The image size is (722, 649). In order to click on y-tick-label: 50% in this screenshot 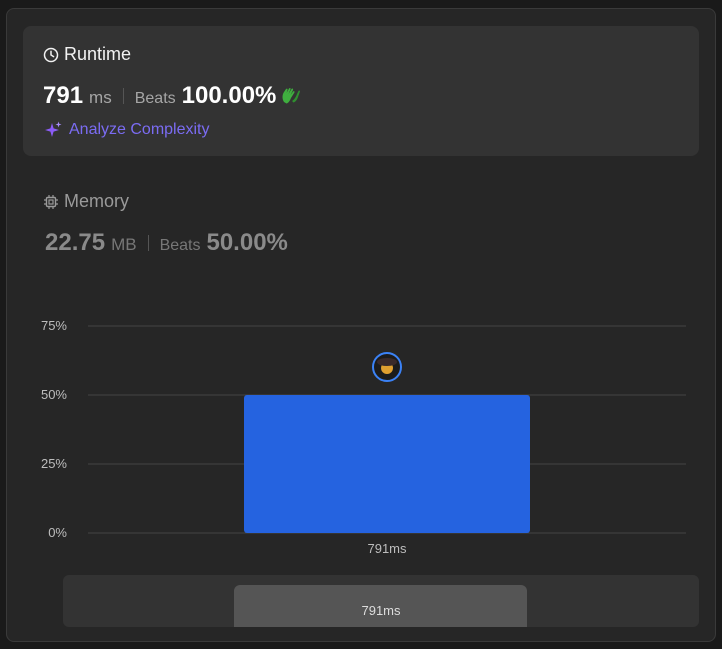, I will do `click(54, 394)`.